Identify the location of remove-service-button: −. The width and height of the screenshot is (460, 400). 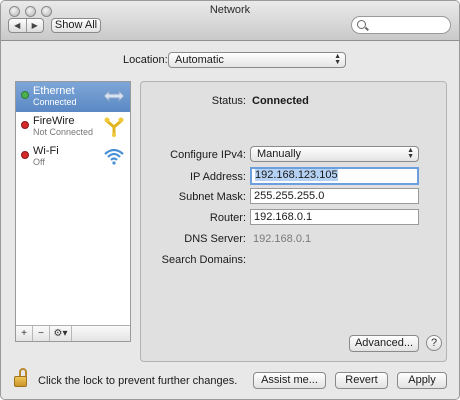
(41, 333).